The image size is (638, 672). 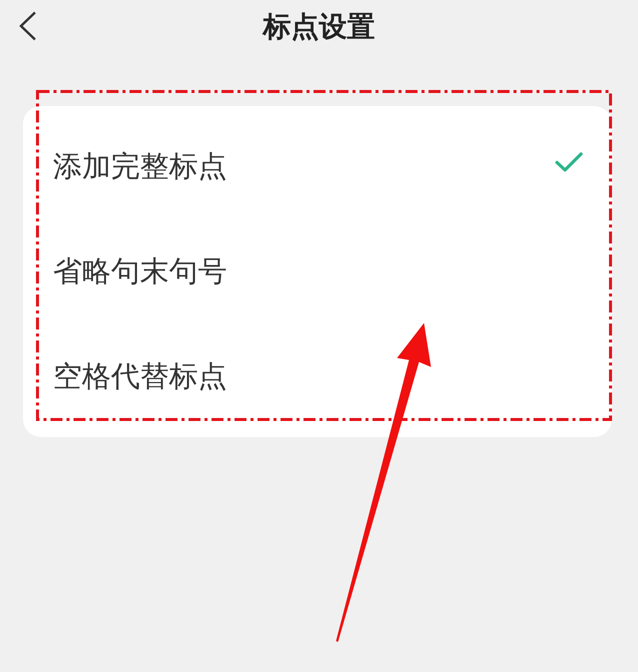 What do you see at coordinates (317, 376) in the screenshot?
I see `option-item: 空格代替标点` at bounding box center [317, 376].